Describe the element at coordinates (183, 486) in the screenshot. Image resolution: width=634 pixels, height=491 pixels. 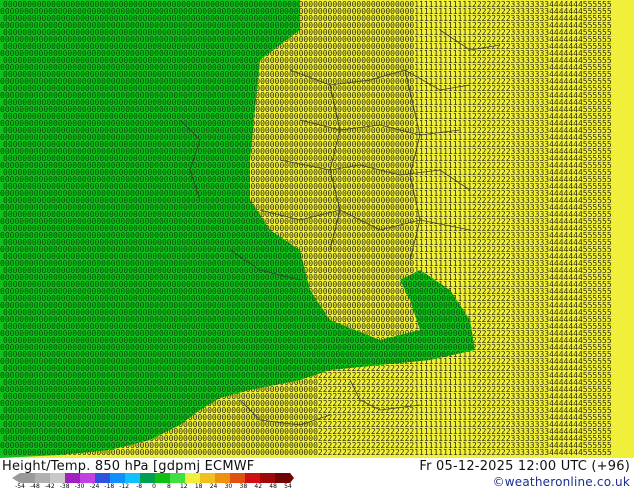
I see `colorbar-tick-label: 12` at that location.